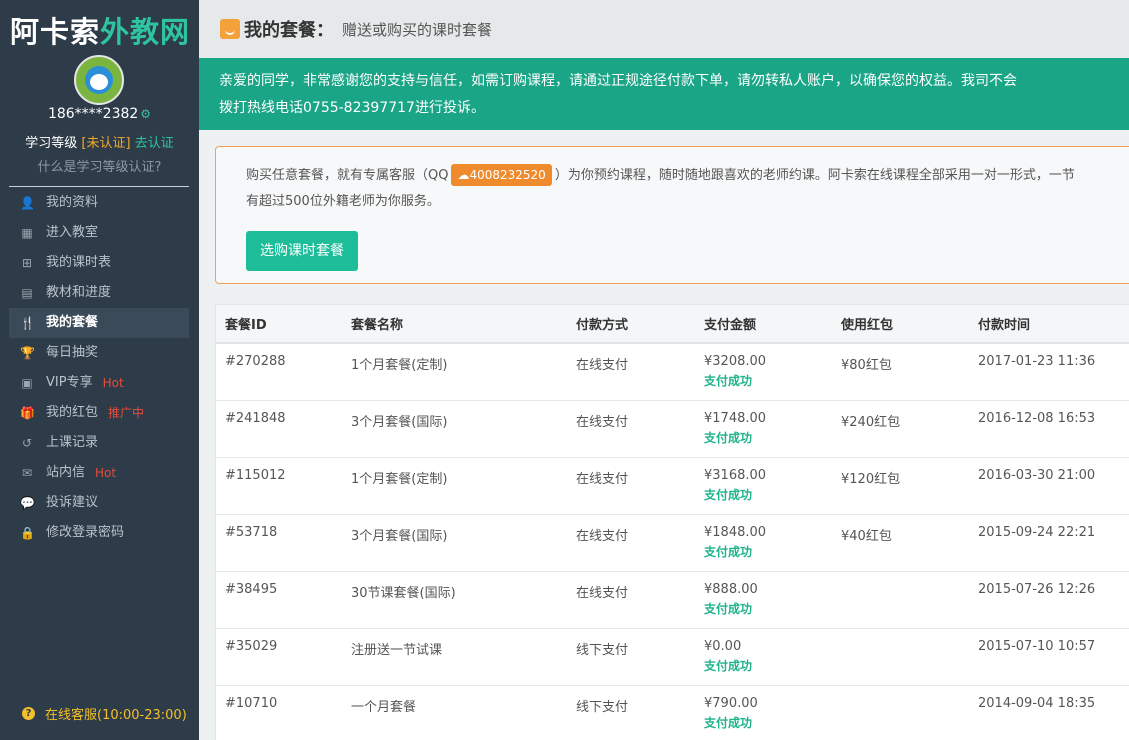  I want to click on sidebar-item-tag: 推广中, so click(126, 413).